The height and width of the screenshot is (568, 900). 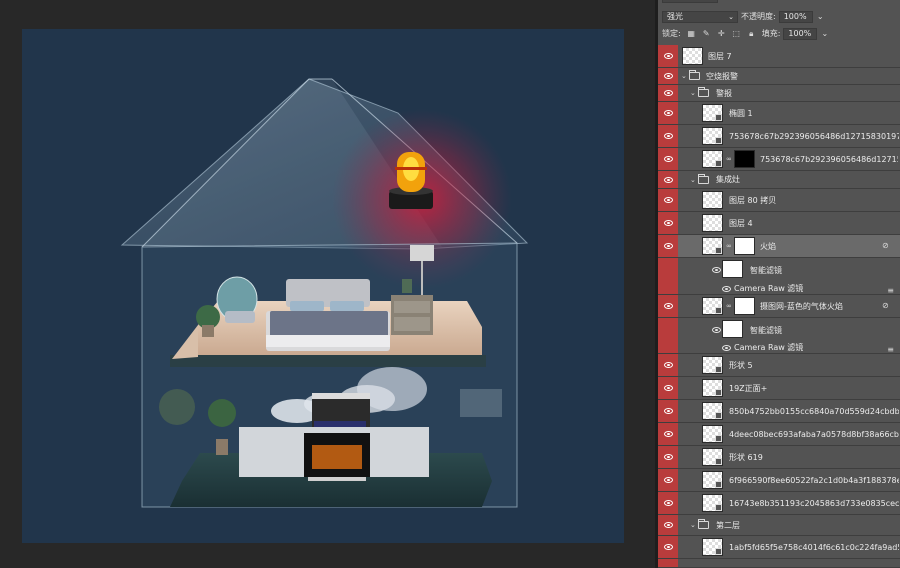 I want to click on group-row: ⌄ 集成灶, so click(x=779, y=180).